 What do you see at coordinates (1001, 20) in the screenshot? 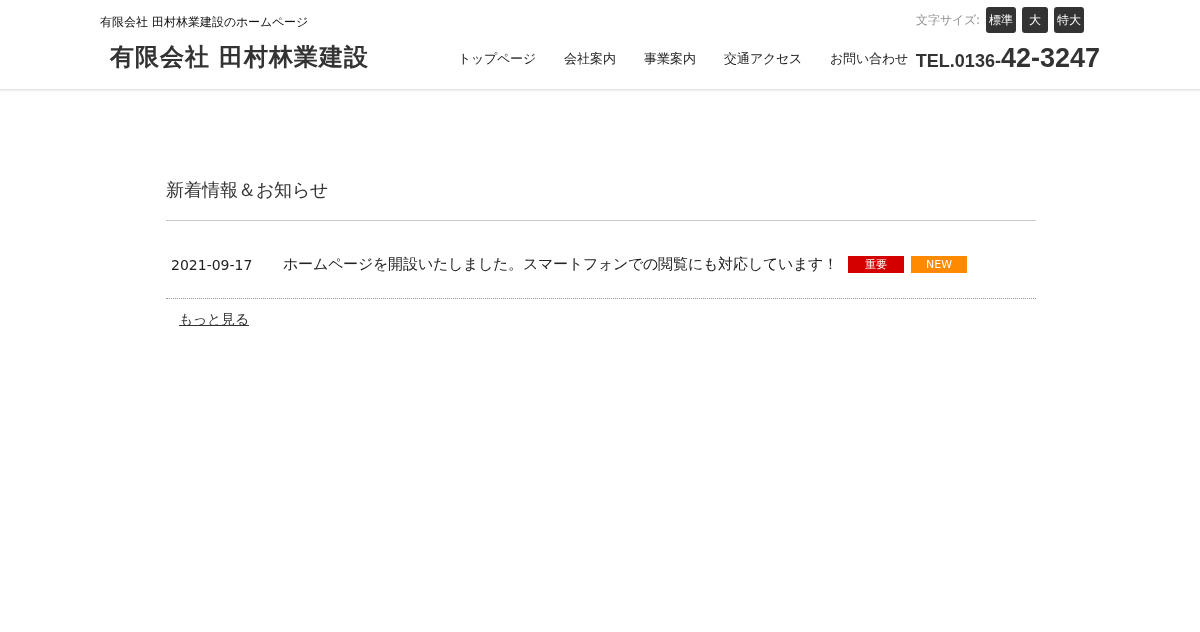
I see `font-size-button: 標準` at bounding box center [1001, 20].